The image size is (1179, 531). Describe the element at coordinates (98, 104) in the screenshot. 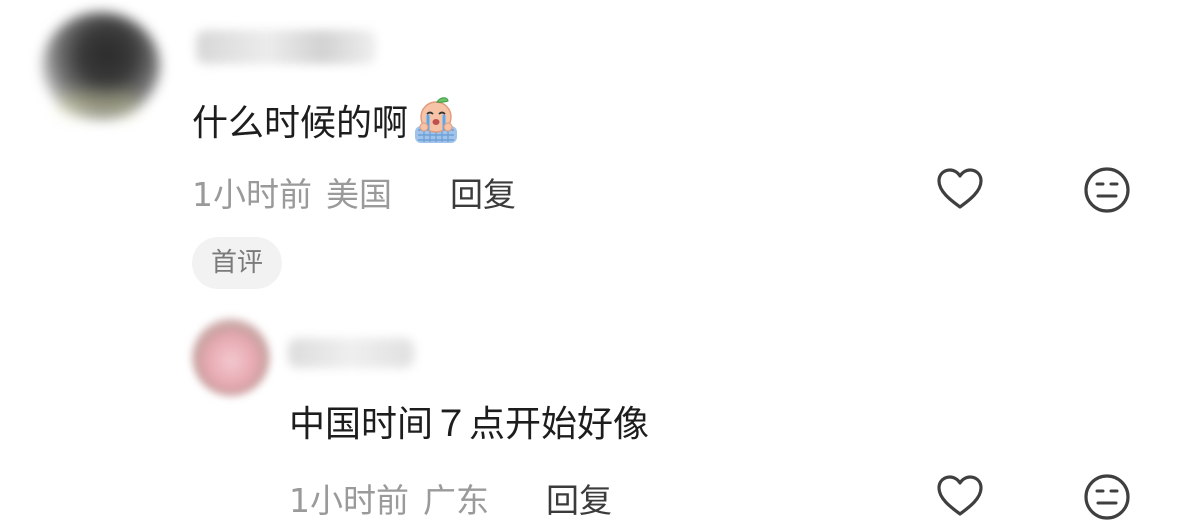

I see `avatar-blur-detail` at that location.